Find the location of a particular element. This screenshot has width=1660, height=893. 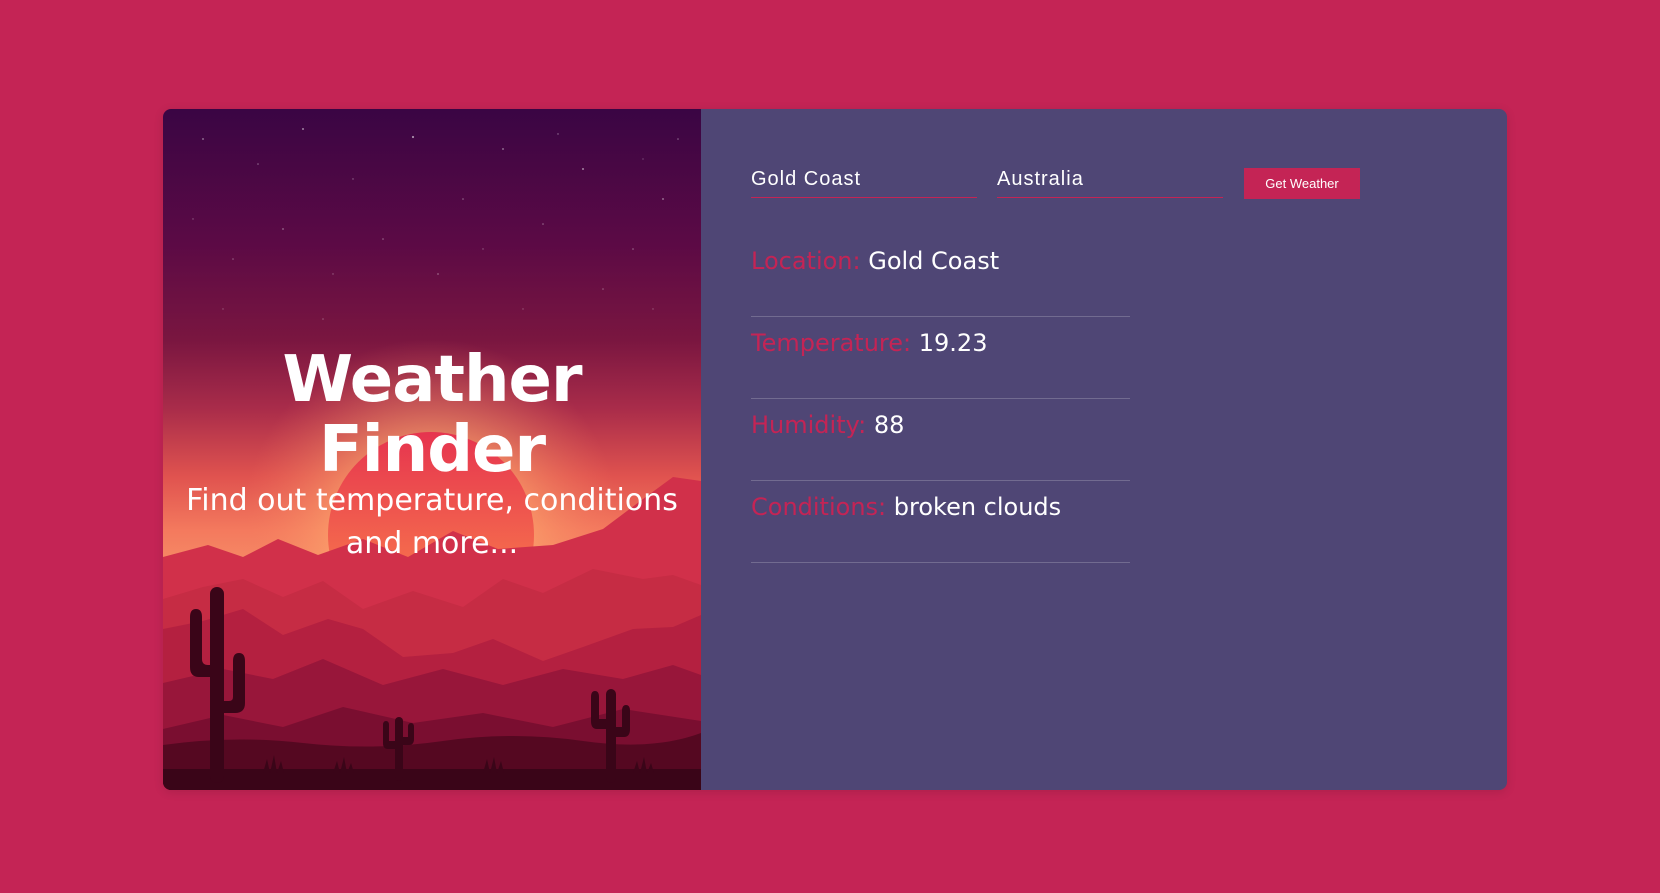

result-humidity: Humidity: 88 is located at coordinates (940, 440).